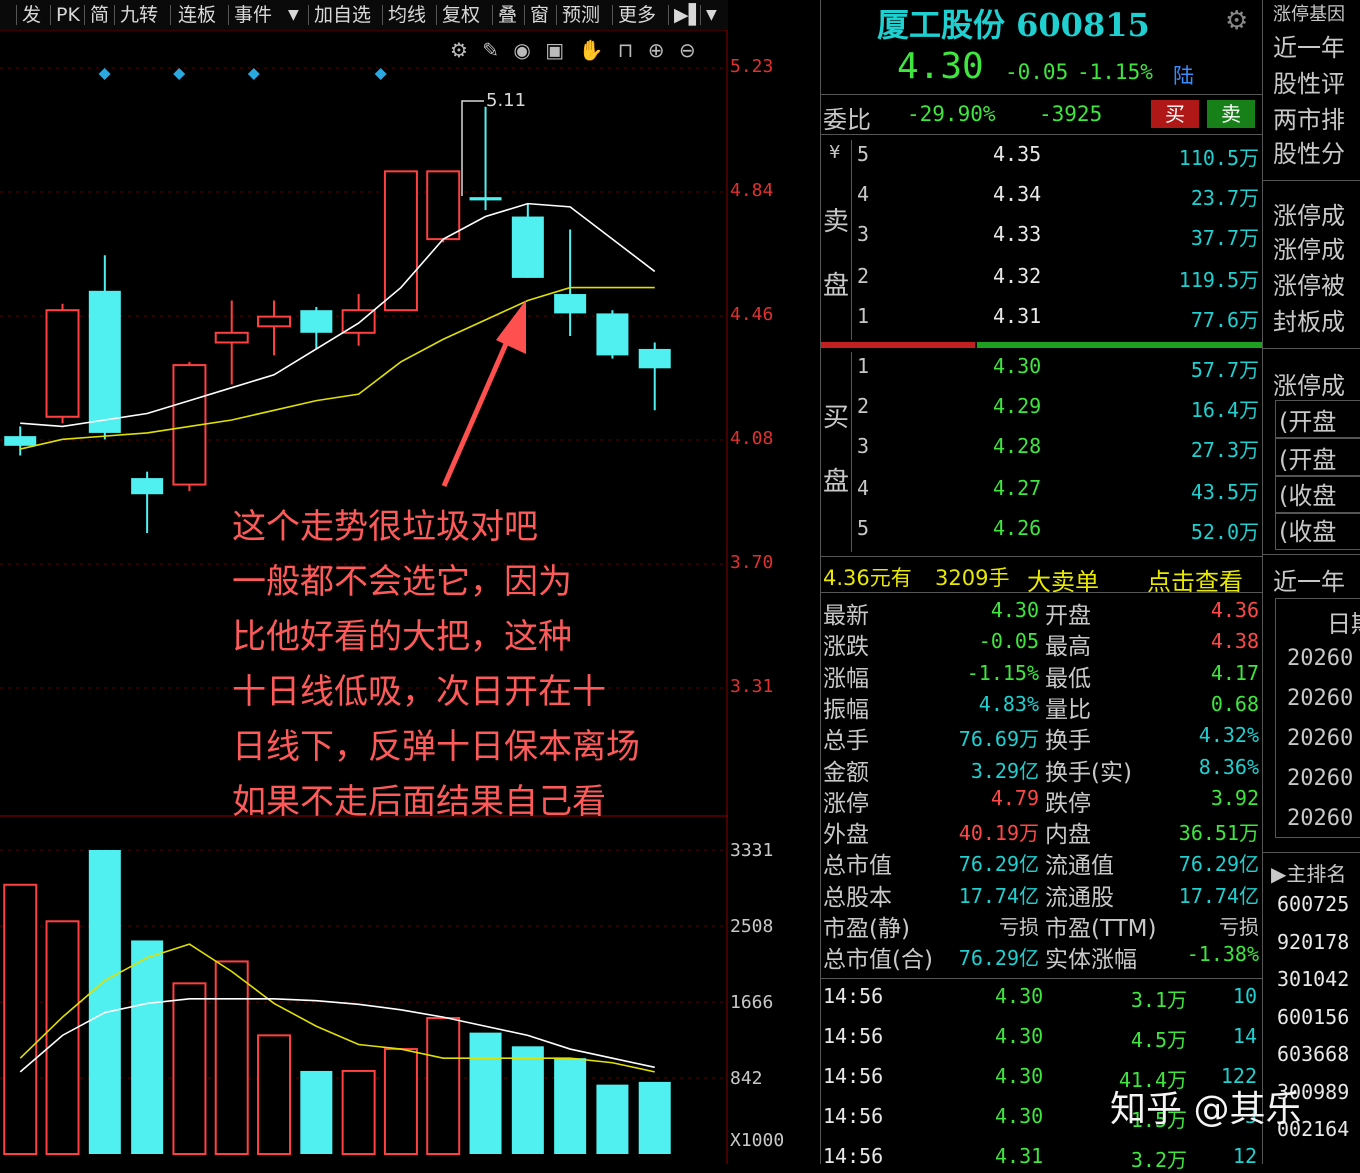 This screenshot has height=1173, width=1360. Describe the element at coordinates (1017, 234) in the screenshot. I see `ask-price: 4.33` at that location.